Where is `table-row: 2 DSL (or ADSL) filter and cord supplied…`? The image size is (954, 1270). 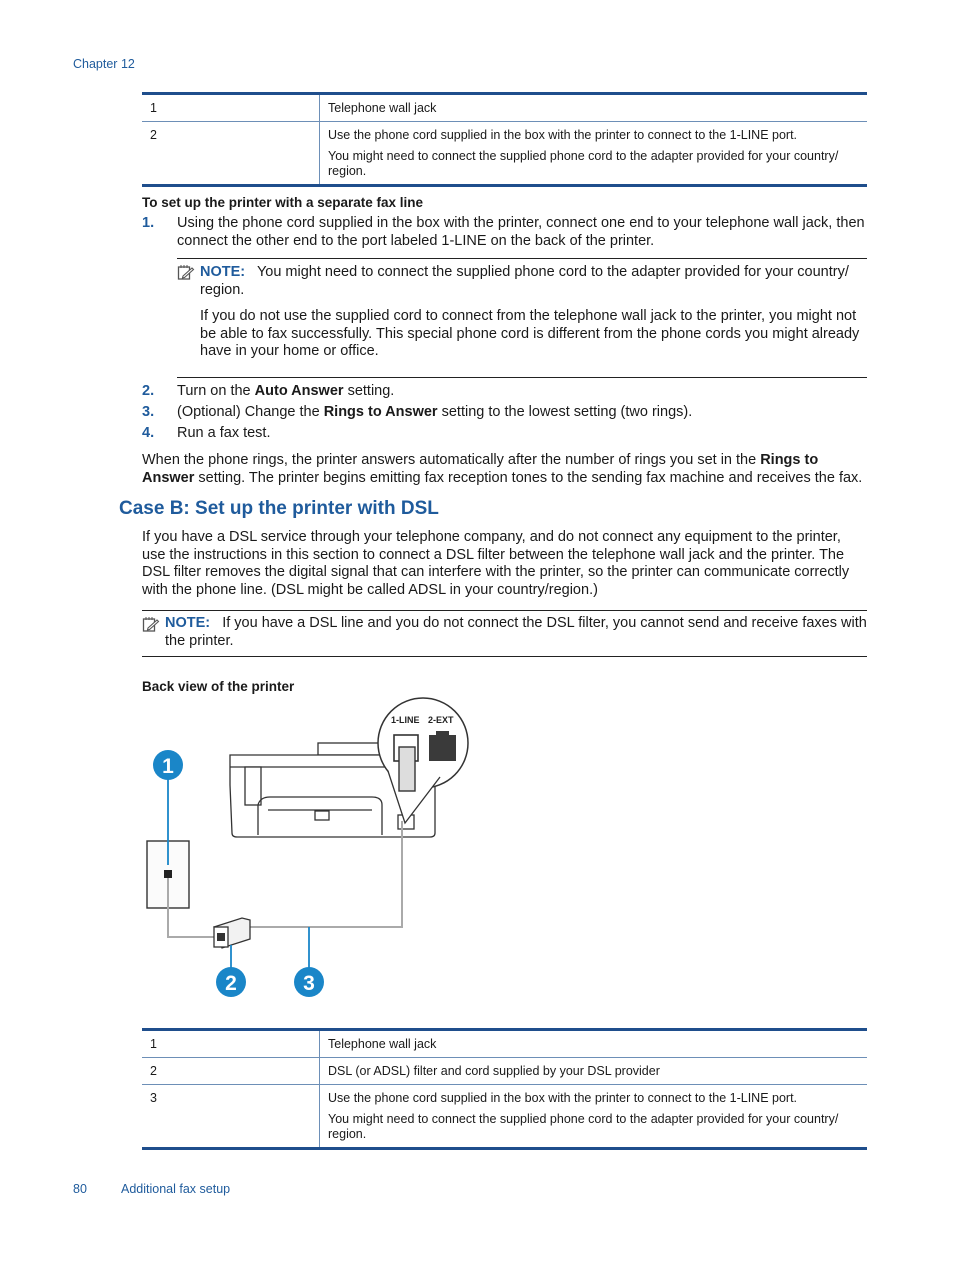 table-row: 2 DSL (or ADSL) filter and cord supplied… is located at coordinates (504, 1071).